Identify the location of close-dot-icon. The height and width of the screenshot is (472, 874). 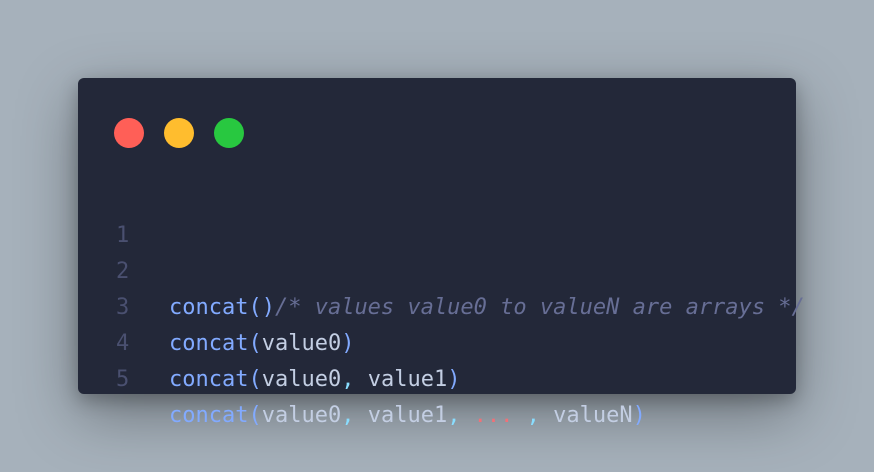
(129, 133).